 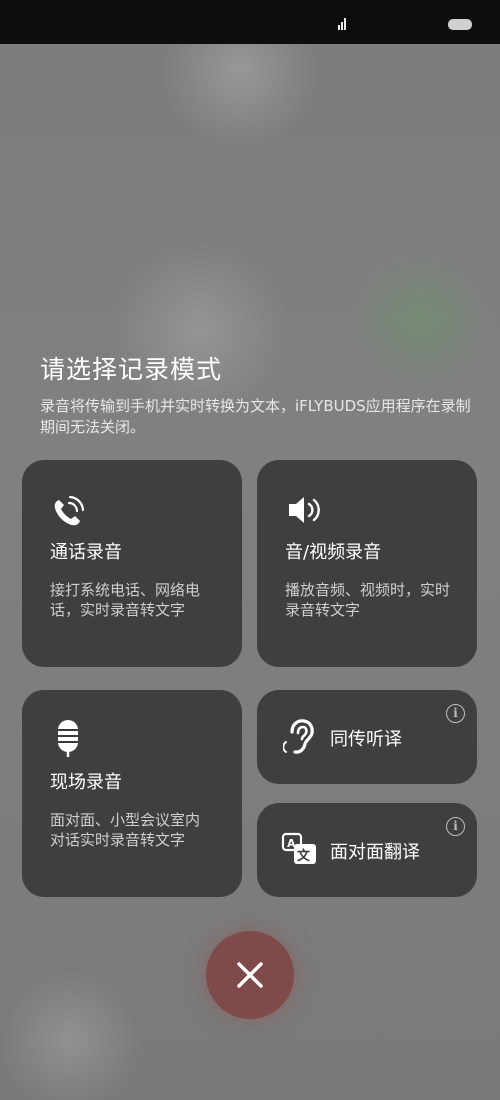 What do you see at coordinates (460, 24) in the screenshot?
I see `battery-icon` at bounding box center [460, 24].